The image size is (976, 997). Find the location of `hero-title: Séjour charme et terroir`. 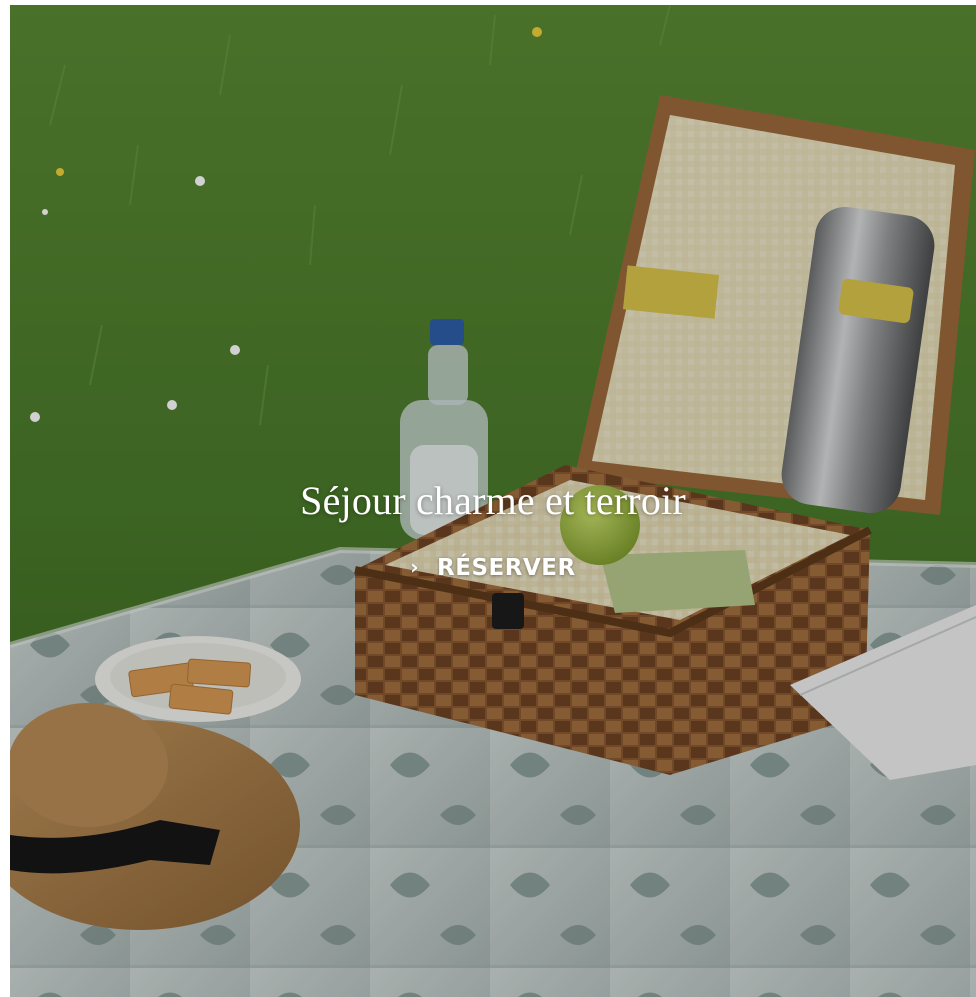

hero-title: Séjour charme et terroir is located at coordinates (493, 500).